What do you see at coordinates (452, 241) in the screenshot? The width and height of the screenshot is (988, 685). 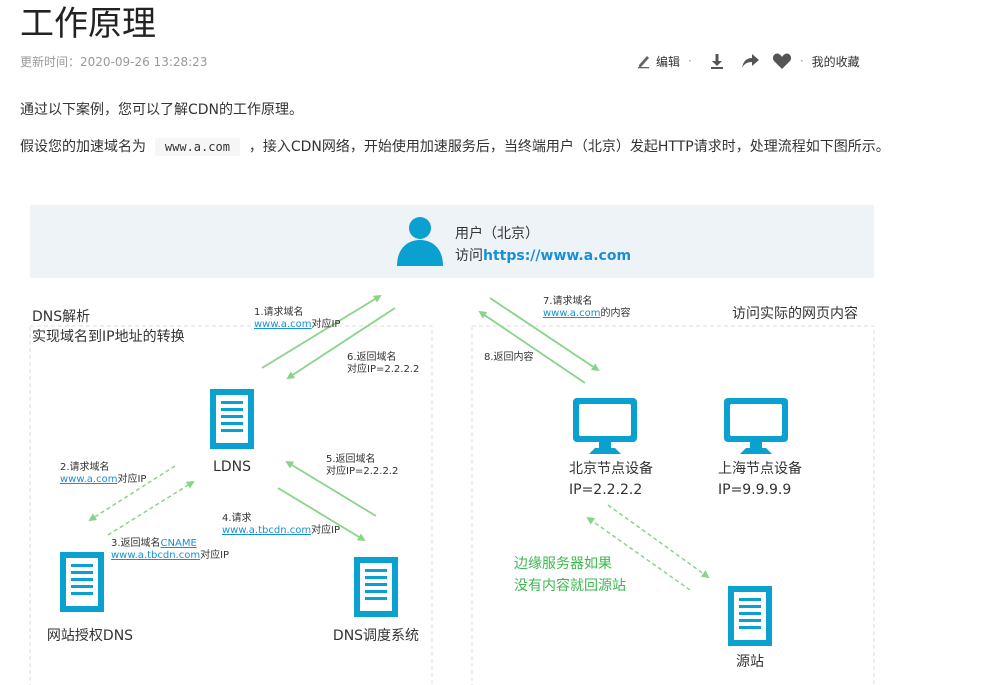 I see `user-banner` at bounding box center [452, 241].